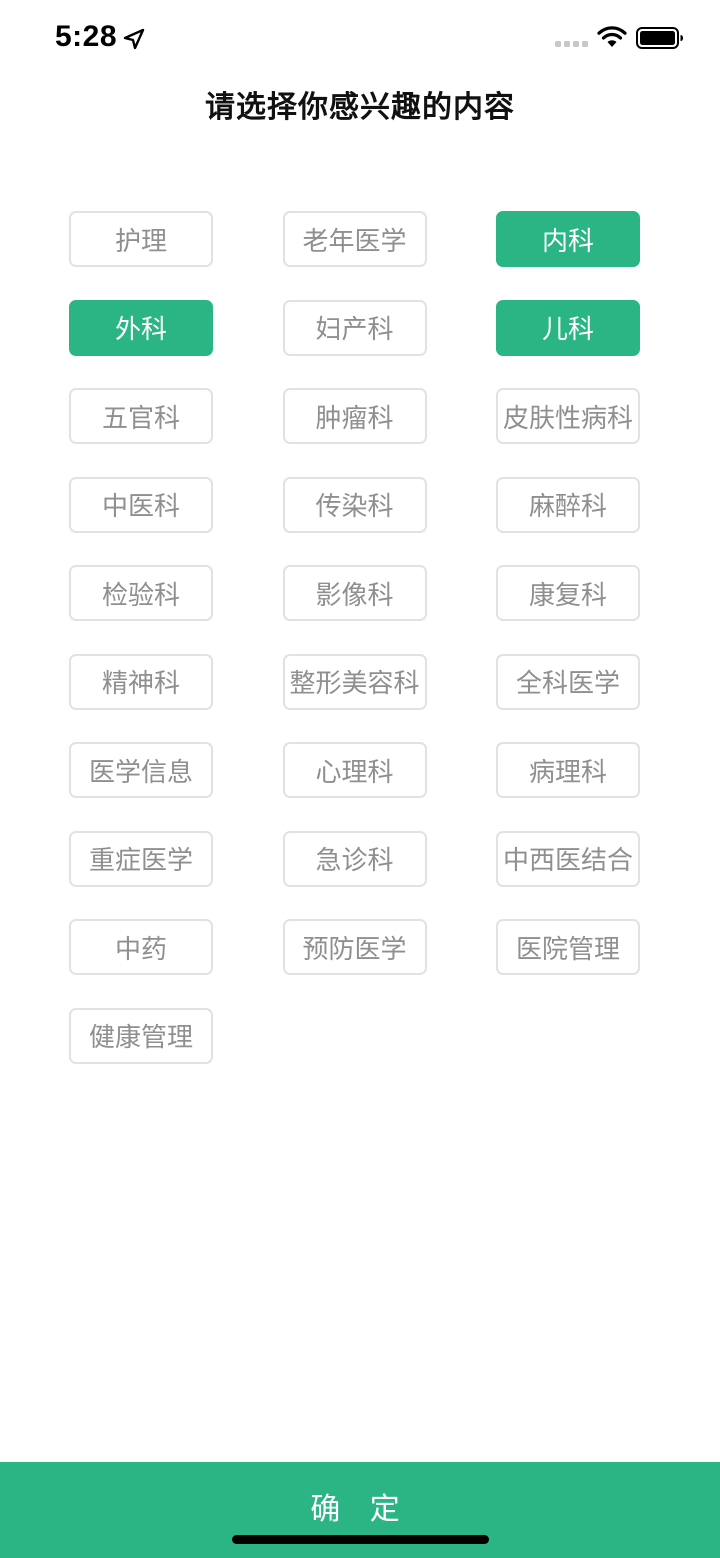 This screenshot has width=720, height=1558. Describe the element at coordinates (141, 947) in the screenshot. I see `interest-tag: 中药` at that location.